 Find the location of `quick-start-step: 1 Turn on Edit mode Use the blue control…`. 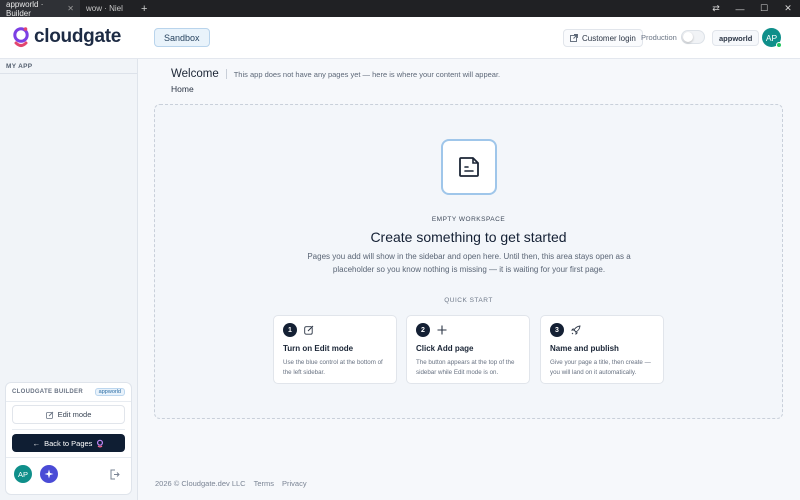

quick-start-step: 1 Turn on Edit mode Use the blue control… is located at coordinates (335, 349).